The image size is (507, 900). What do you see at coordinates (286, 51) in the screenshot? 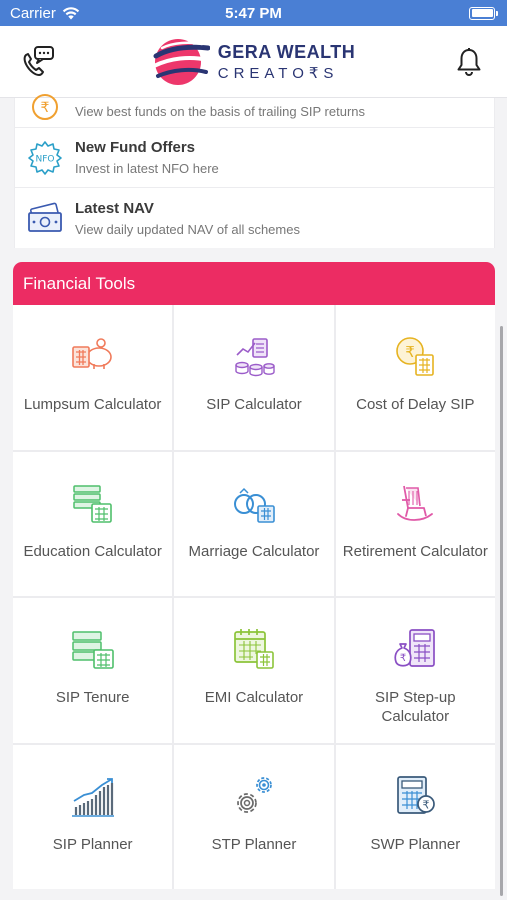
I see `brand-name: GERA WEALTH` at bounding box center [286, 51].